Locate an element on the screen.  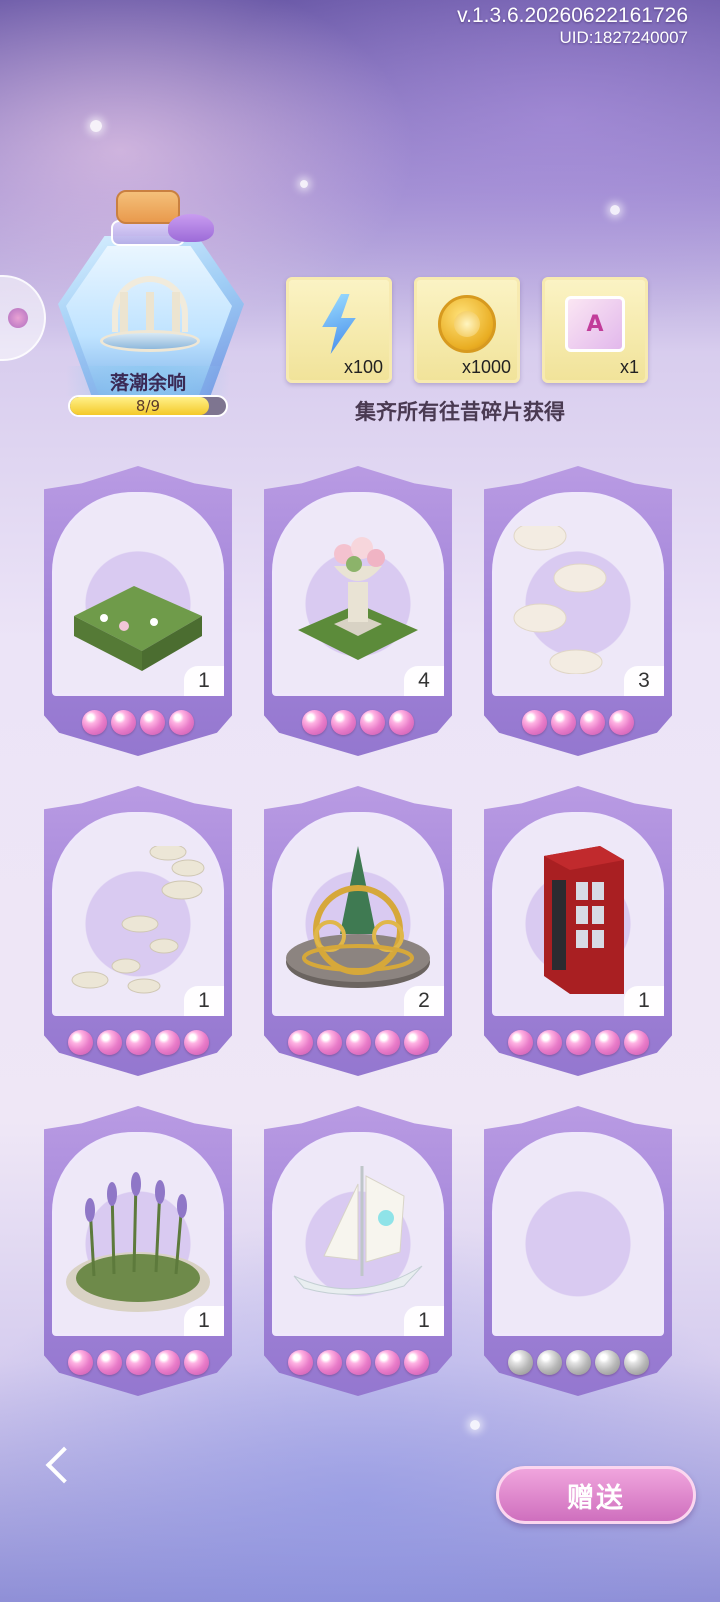
telephone-booth-icon is located at coordinates (578, 920).